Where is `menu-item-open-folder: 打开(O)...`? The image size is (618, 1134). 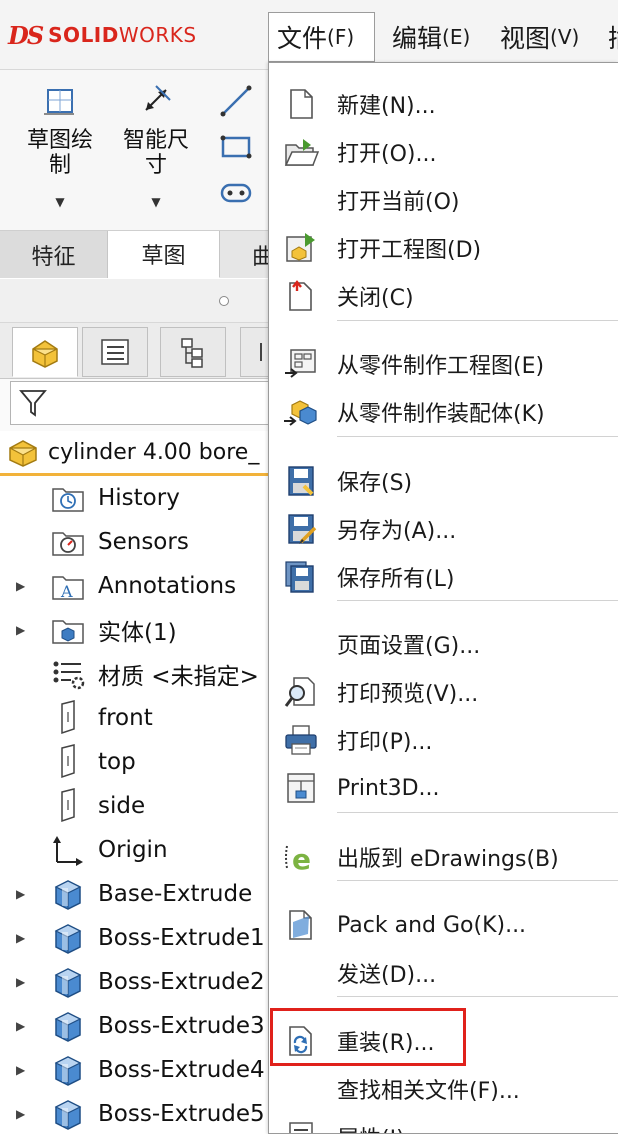 menu-item-open-folder: 打开(O)... is located at coordinates (443, 152).